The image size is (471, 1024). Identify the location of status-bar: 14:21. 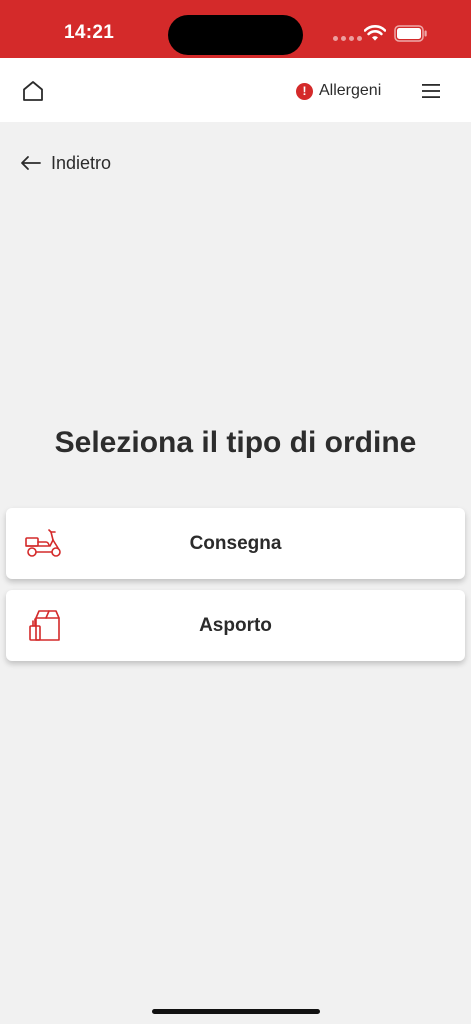
(235, 29).